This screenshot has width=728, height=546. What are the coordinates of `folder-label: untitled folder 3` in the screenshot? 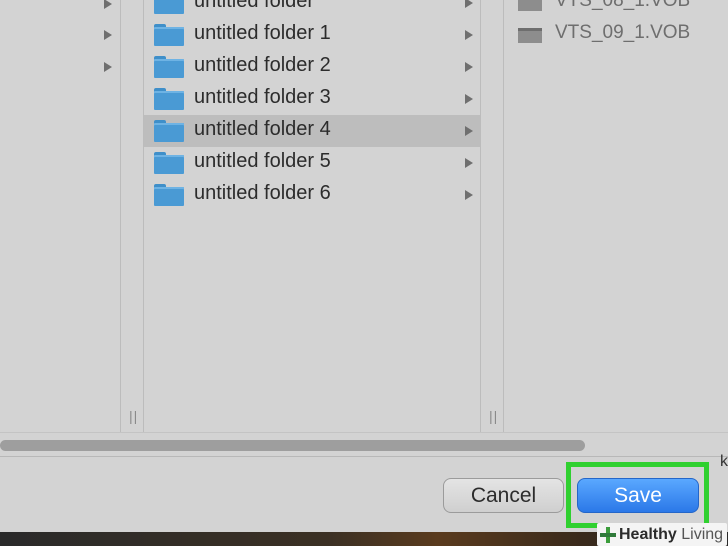 It's located at (262, 97).